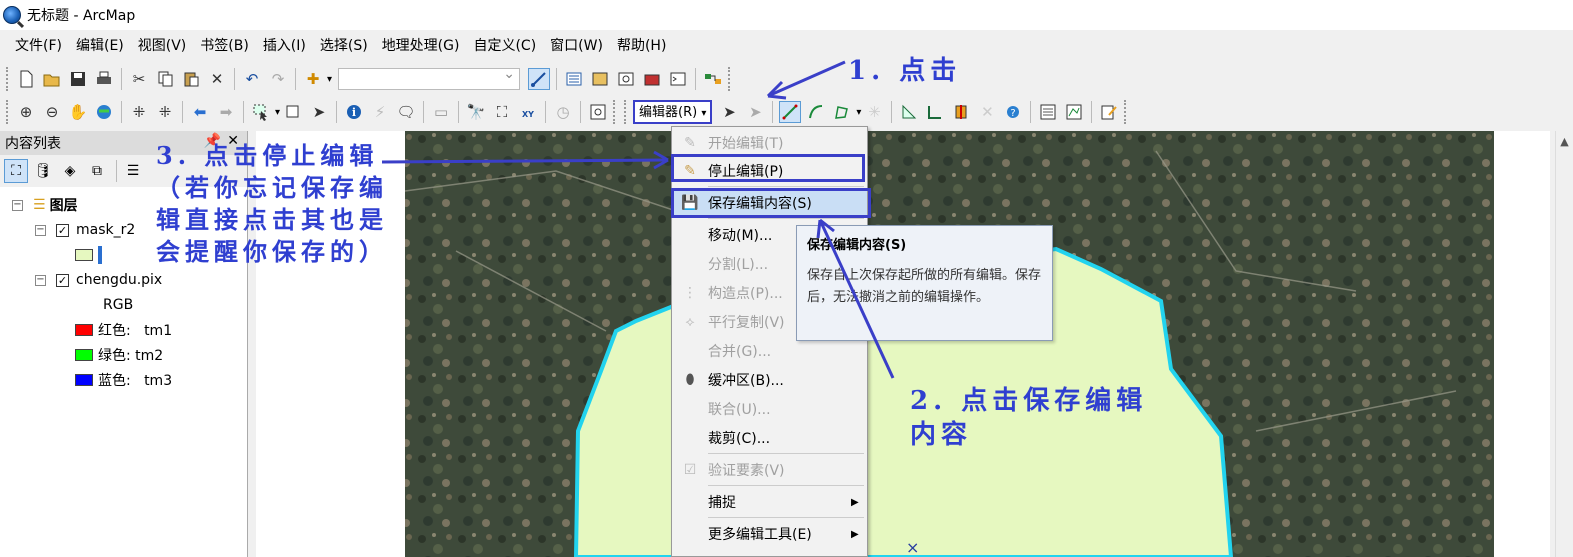 The image size is (1573, 557). Describe the element at coordinates (217, 79) in the screenshot. I see `delete-icon: ✕` at that location.